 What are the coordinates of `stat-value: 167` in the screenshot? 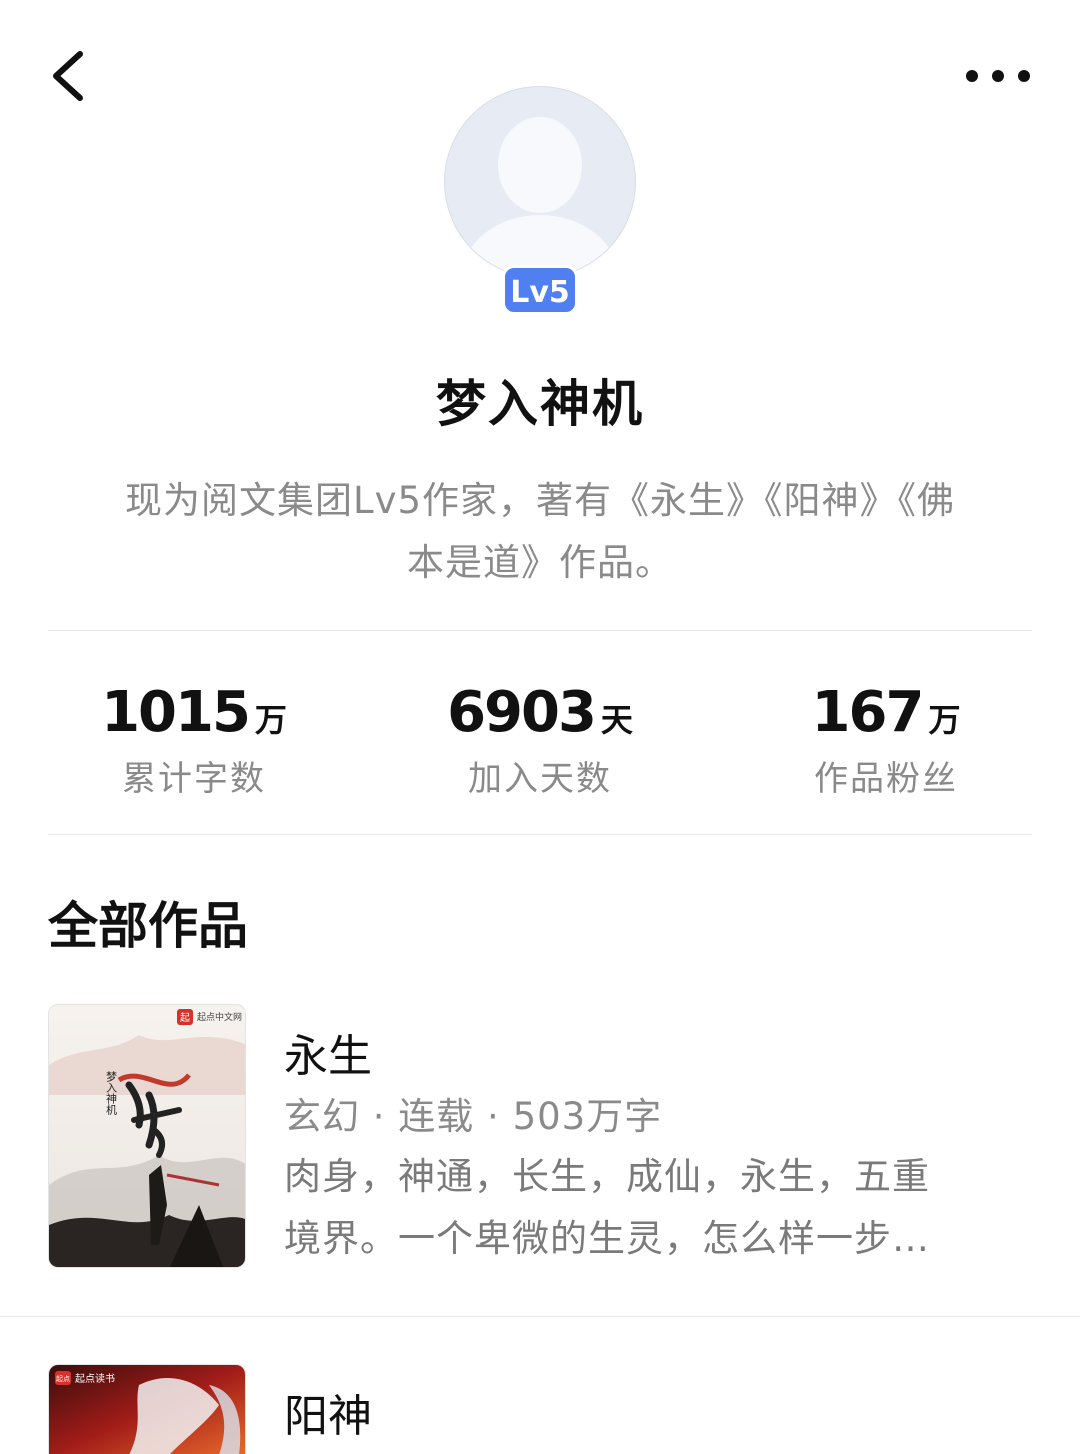 It's located at (868, 712).